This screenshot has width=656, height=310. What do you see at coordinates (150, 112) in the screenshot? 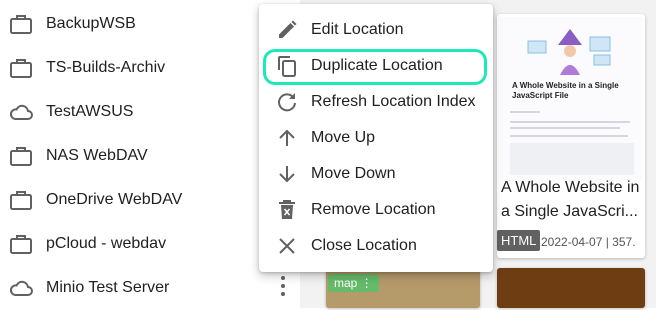
I see `location-item-testawsus: TestAWSUS` at bounding box center [150, 112].